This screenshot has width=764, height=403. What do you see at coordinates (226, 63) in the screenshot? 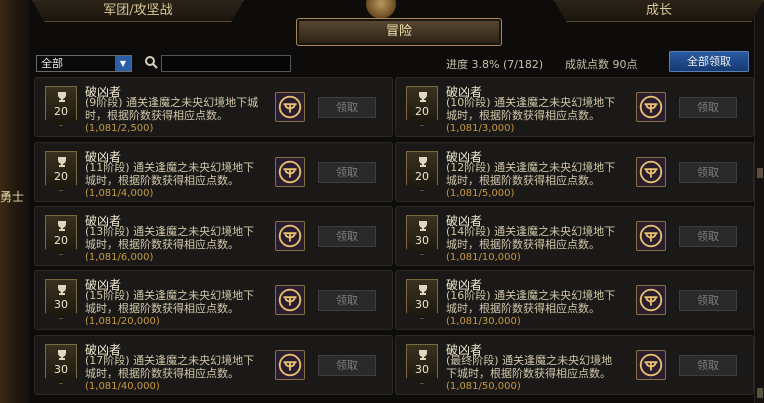
I see `search-input` at bounding box center [226, 63].